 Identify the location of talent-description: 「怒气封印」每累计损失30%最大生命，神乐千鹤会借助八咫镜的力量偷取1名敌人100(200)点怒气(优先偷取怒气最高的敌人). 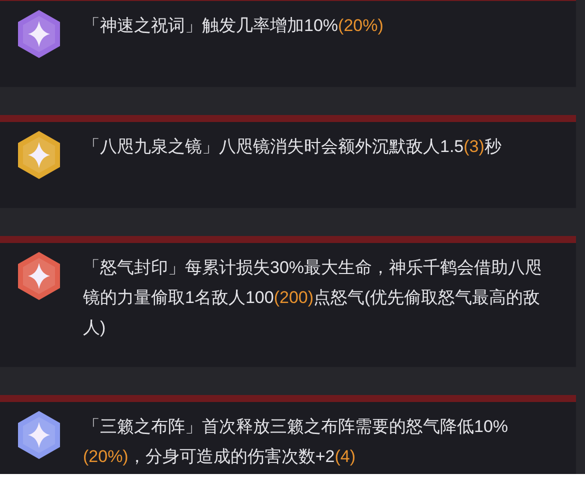
(313, 298).